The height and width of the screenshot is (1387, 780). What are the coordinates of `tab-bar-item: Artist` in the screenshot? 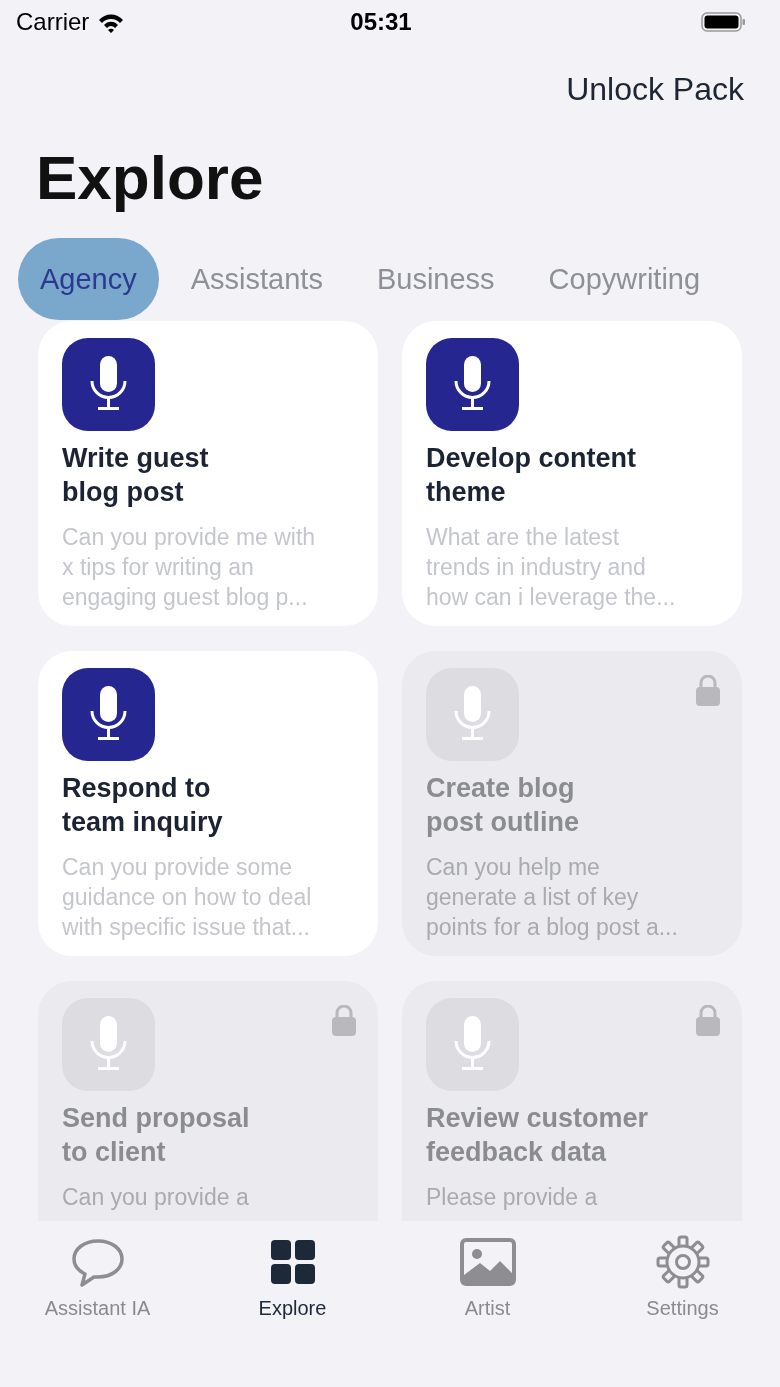 It's located at (487, 1273).